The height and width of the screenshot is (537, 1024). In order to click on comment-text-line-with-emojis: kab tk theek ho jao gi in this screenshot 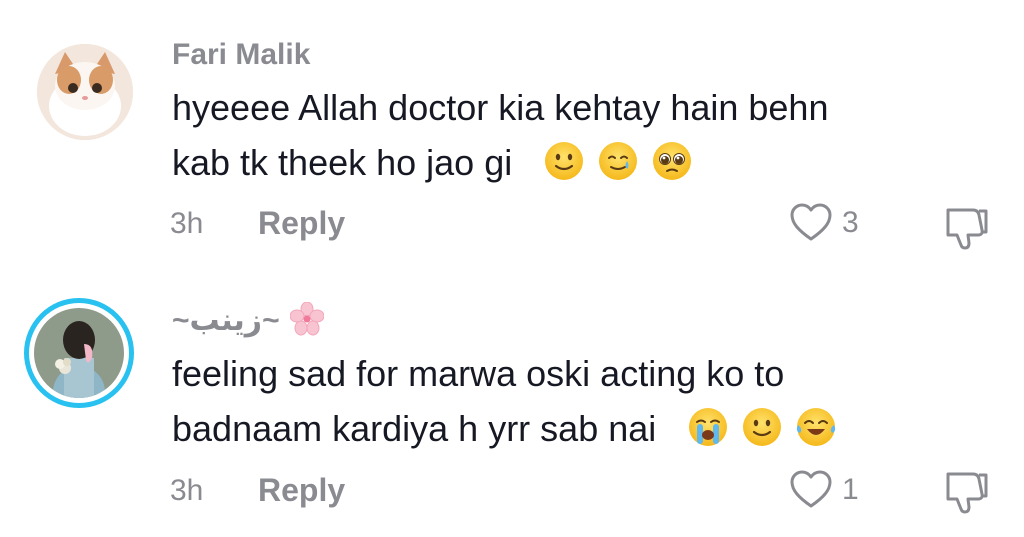, I will do `click(562, 162)`.